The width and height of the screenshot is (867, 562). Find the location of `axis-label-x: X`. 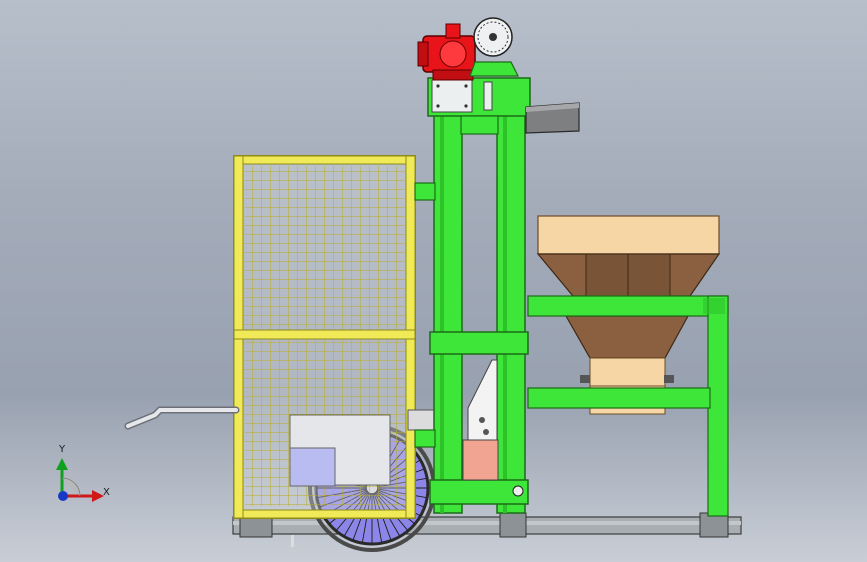

axis-label-x: X is located at coordinates (106, 492).